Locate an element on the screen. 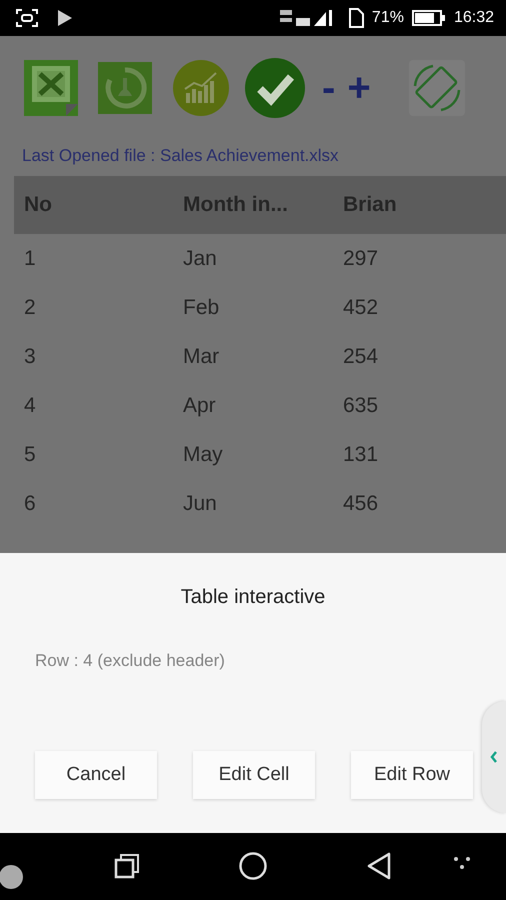 The width and height of the screenshot is (506, 900). battery-percent: 71% is located at coordinates (388, 18).